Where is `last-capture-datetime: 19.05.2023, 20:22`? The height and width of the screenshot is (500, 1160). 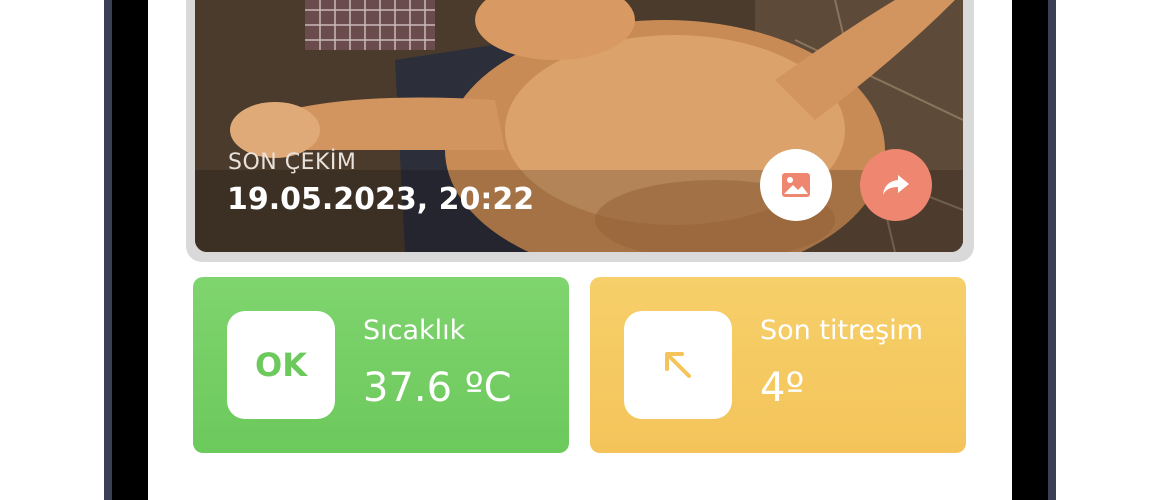 last-capture-datetime: 19.05.2023, 20:22 is located at coordinates (381, 199).